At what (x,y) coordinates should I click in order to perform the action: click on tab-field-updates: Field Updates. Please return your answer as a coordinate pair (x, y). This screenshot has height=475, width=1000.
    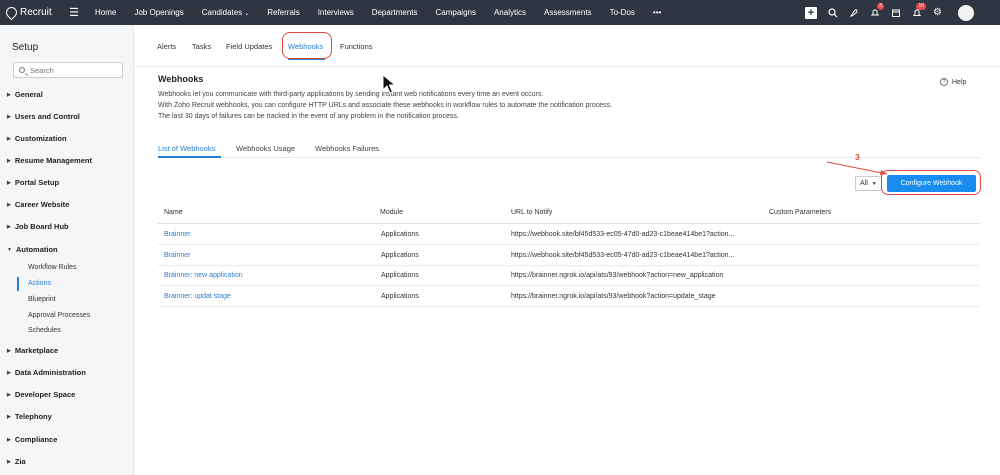
    Looking at the image, I should click on (249, 46).